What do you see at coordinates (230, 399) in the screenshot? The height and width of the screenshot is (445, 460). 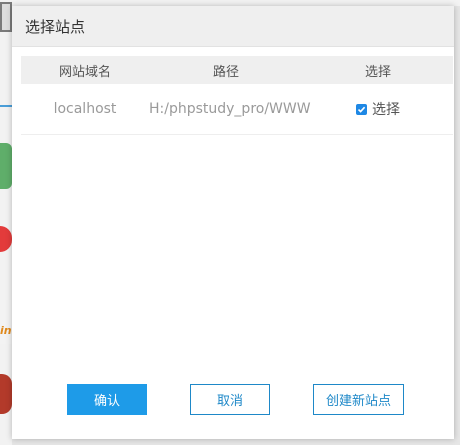 I see `cancel-button: 取消` at bounding box center [230, 399].